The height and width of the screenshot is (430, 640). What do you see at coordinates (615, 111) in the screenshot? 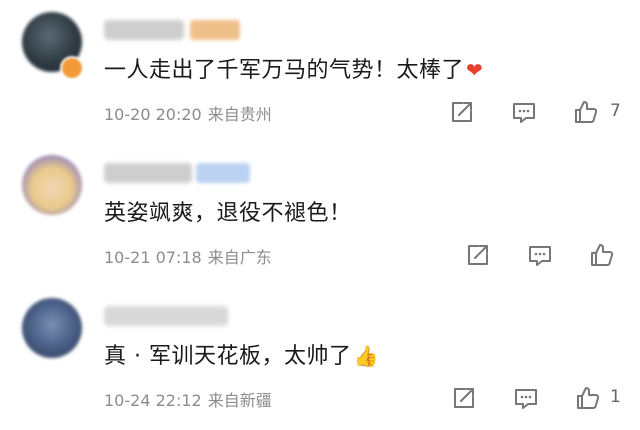
I see `like-count: 7` at bounding box center [615, 111].